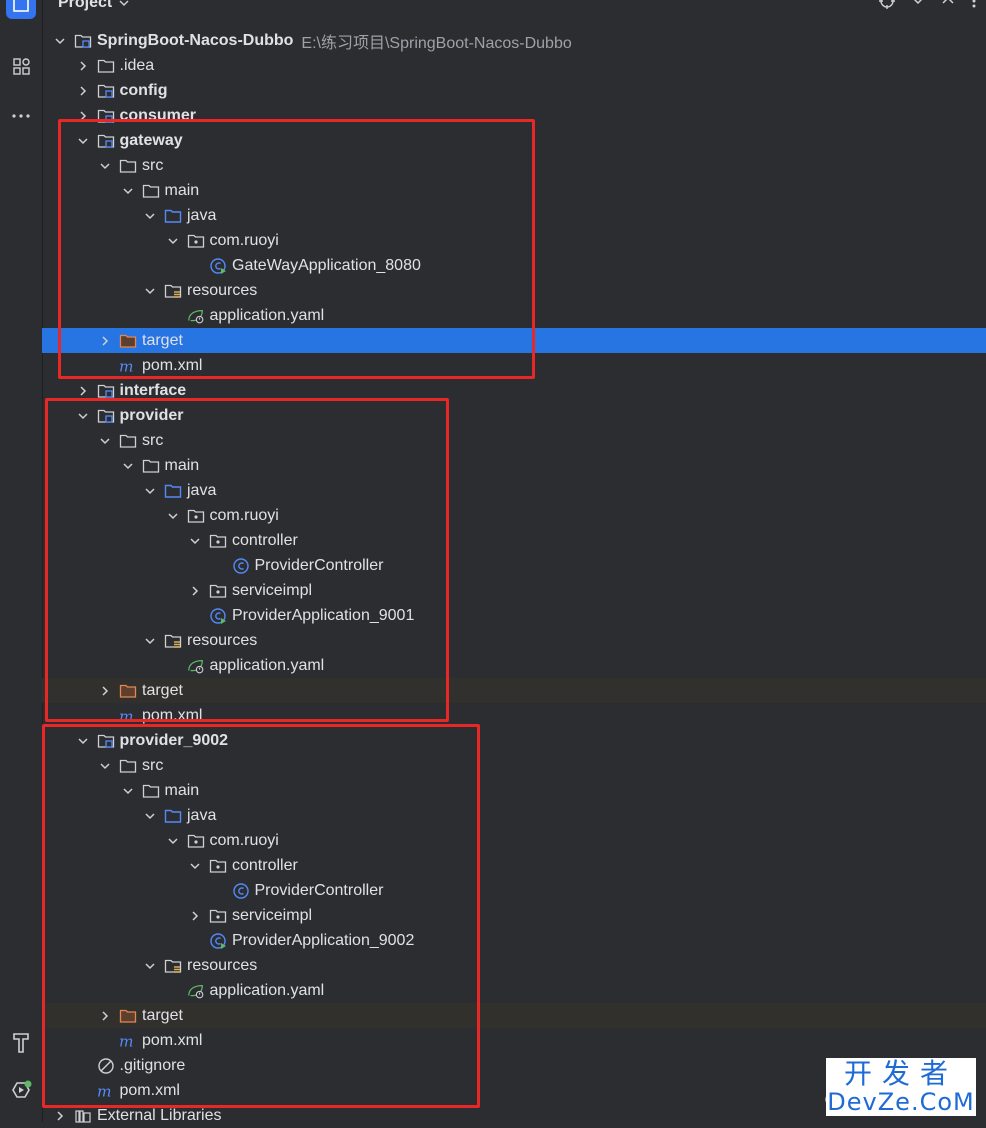  I want to click on ignored-file-icon, so click(106, 1066).